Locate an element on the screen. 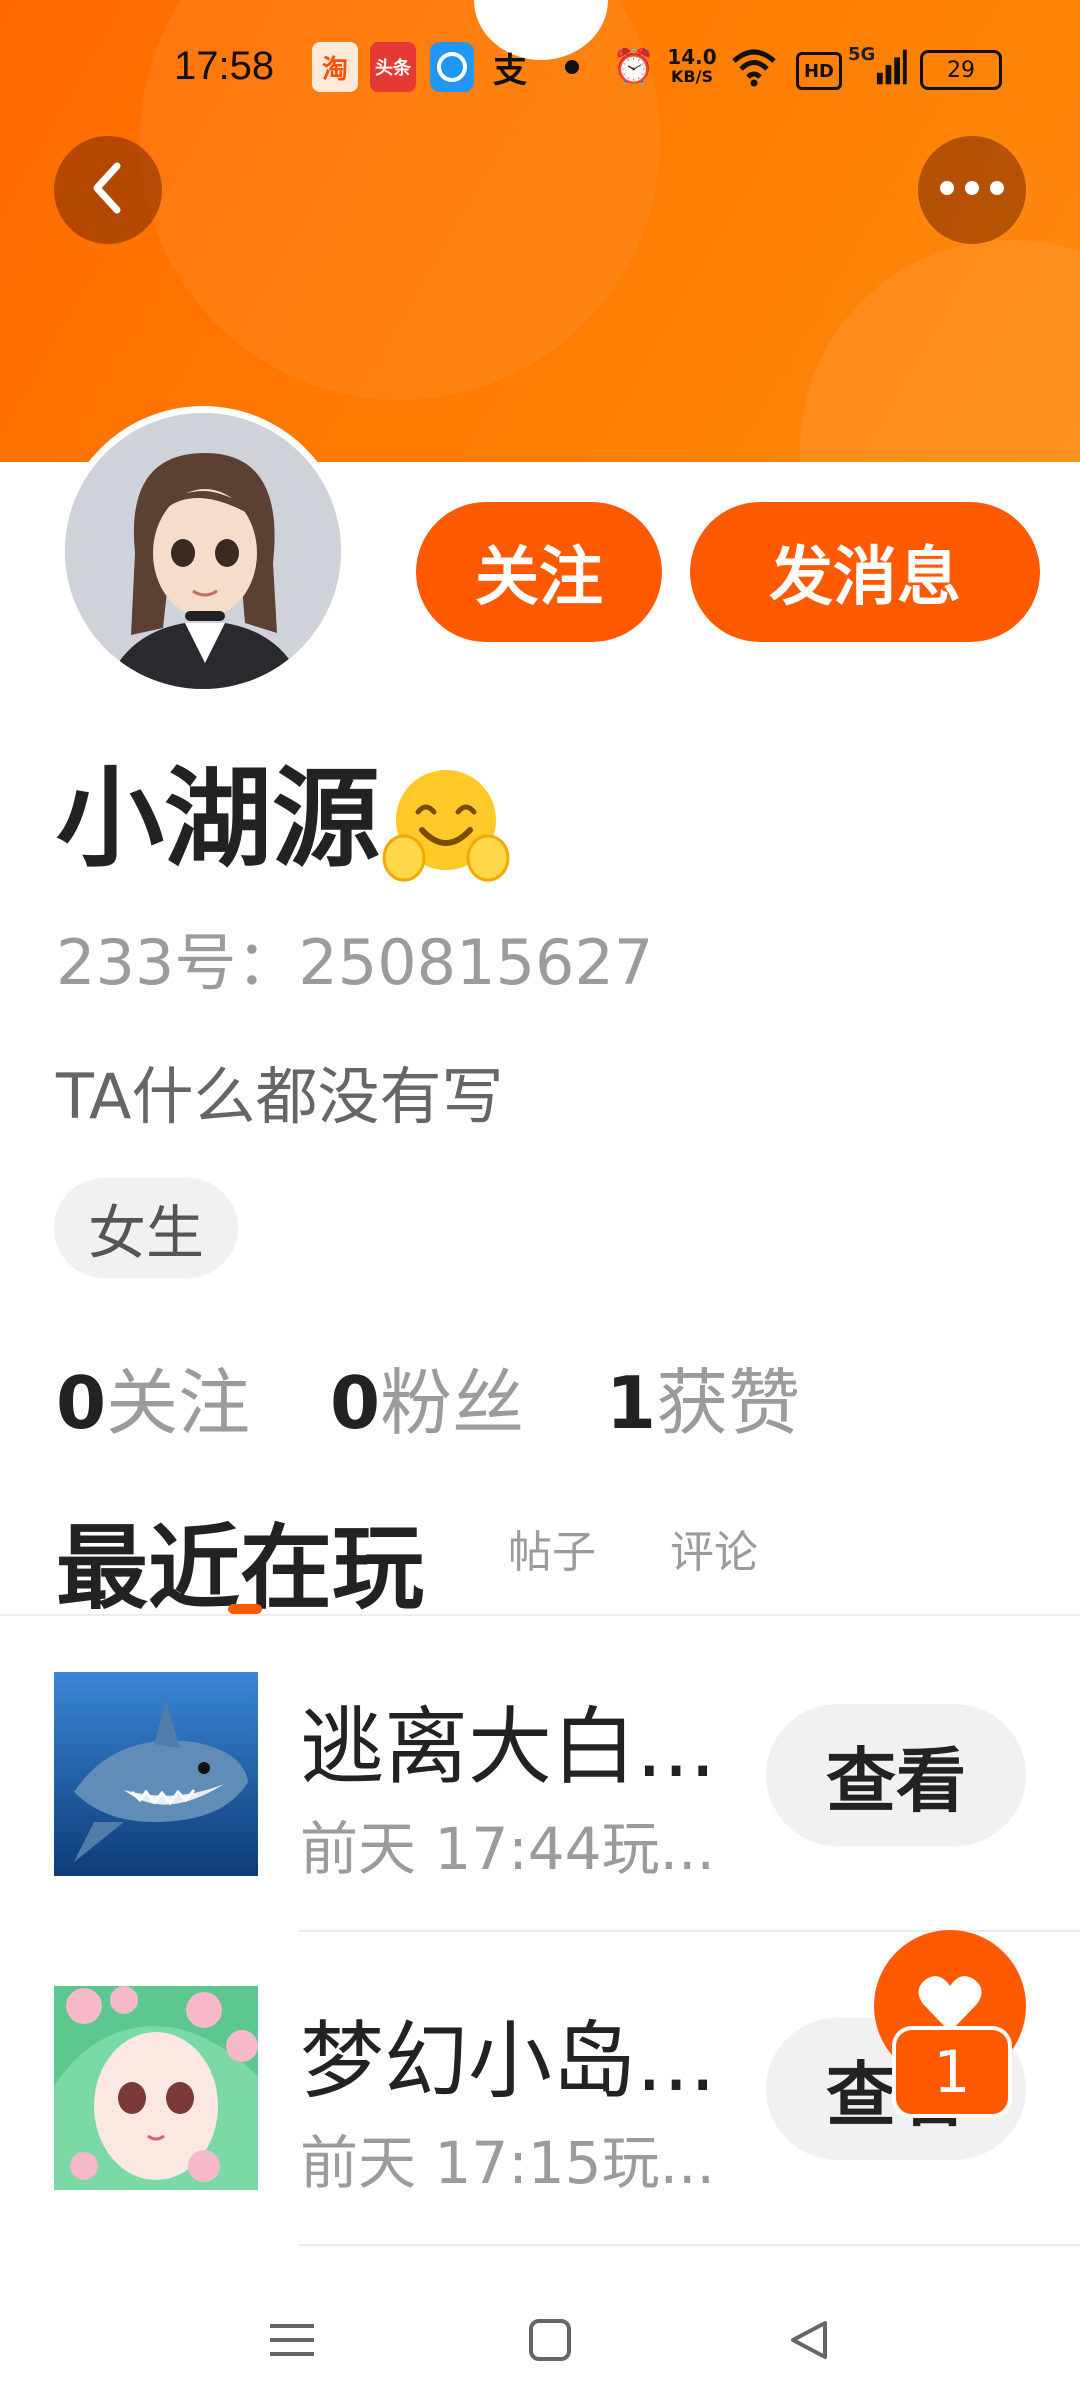 This screenshot has width=1080, height=2400. likes-stat: 1获赞 is located at coordinates (703, 1396).